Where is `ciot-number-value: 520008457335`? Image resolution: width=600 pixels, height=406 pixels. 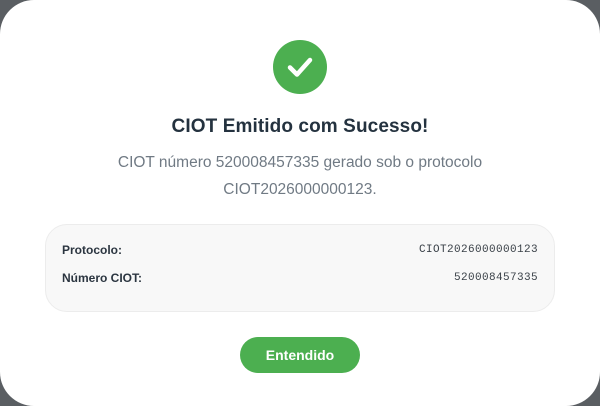
ciot-number-value: 520008457335 is located at coordinates (495, 278).